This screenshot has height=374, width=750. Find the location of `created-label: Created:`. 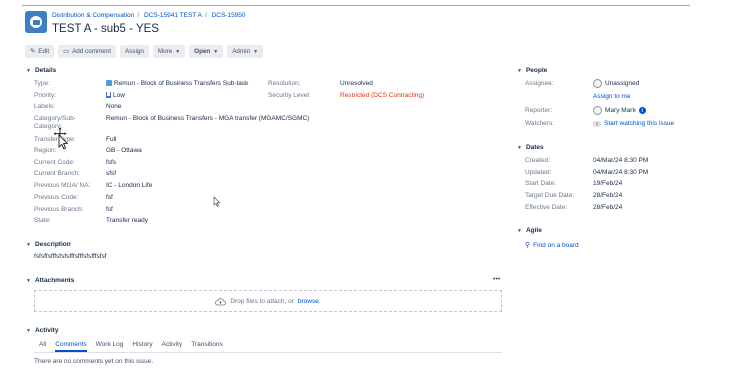

created-label: Created: is located at coordinates (537, 160).